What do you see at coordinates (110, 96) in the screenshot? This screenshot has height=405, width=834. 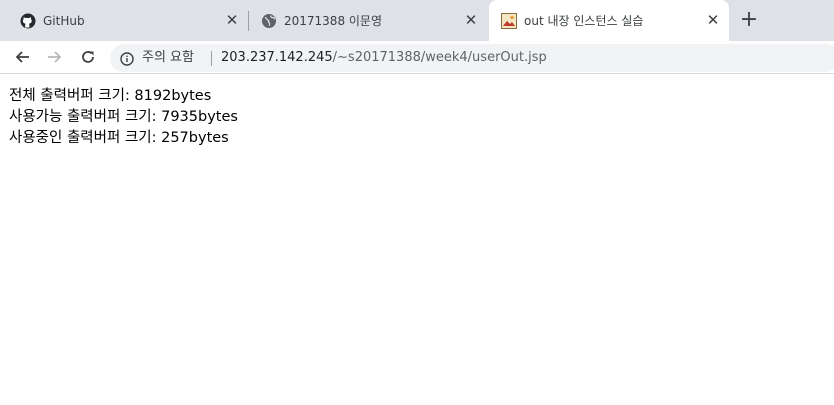 I see `total-buffer-line: 전체 출력버퍼 크기: 8192bytes` at bounding box center [110, 96].